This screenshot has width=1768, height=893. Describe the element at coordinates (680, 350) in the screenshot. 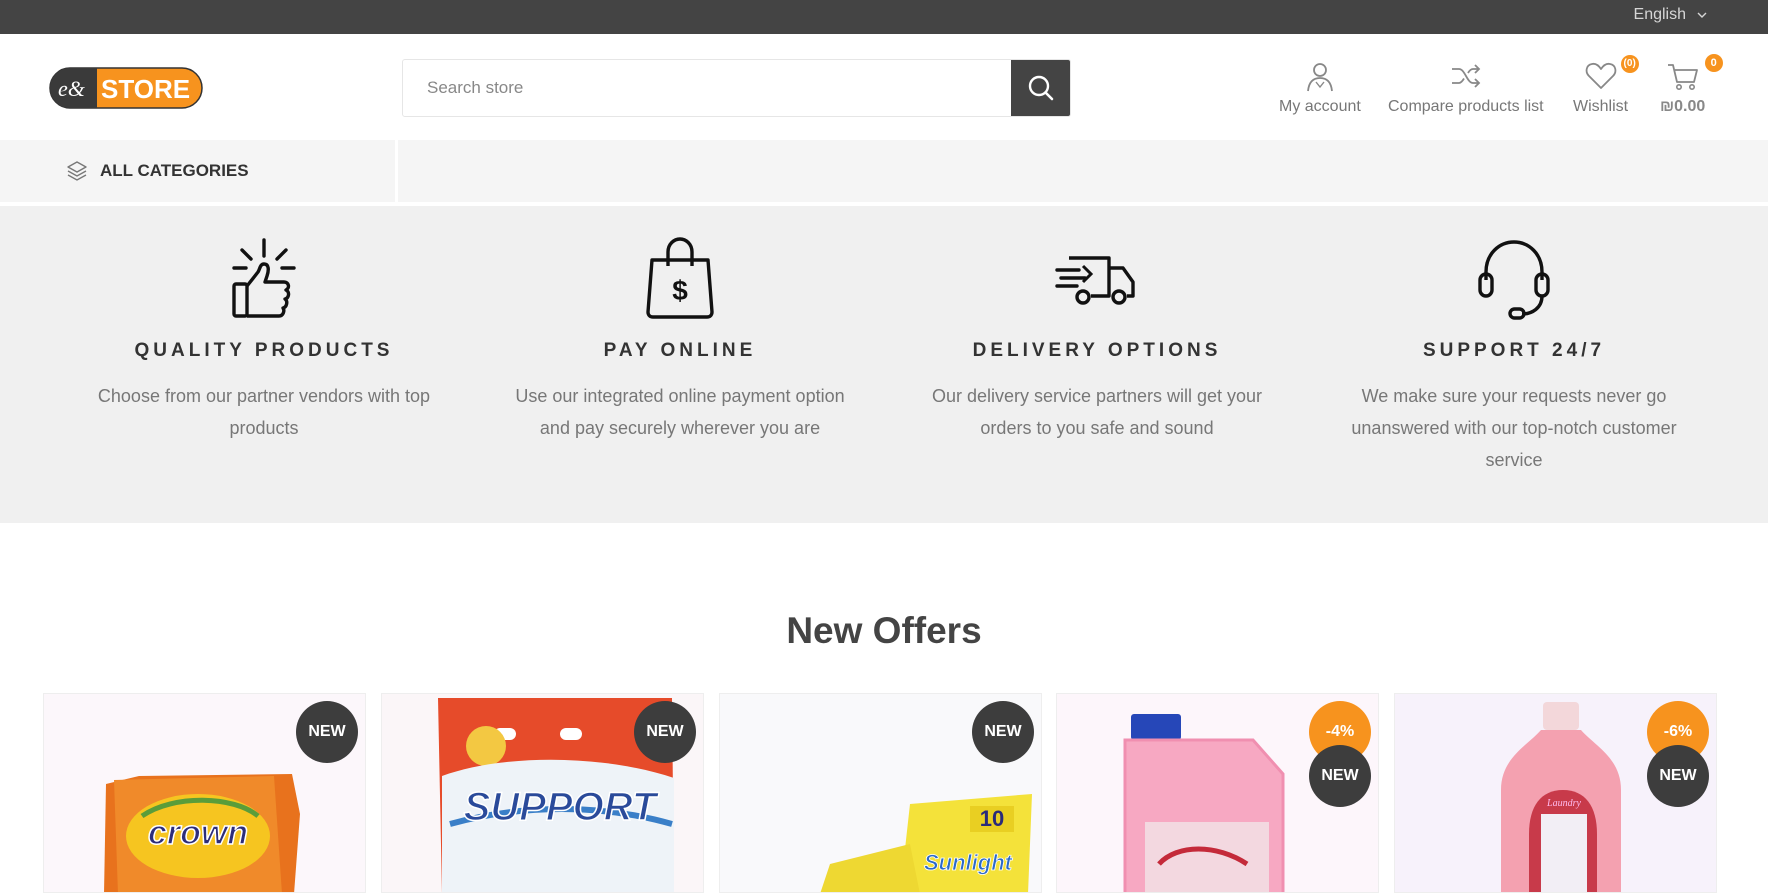

I see `feature-title: PAY ONLINE` at that location.